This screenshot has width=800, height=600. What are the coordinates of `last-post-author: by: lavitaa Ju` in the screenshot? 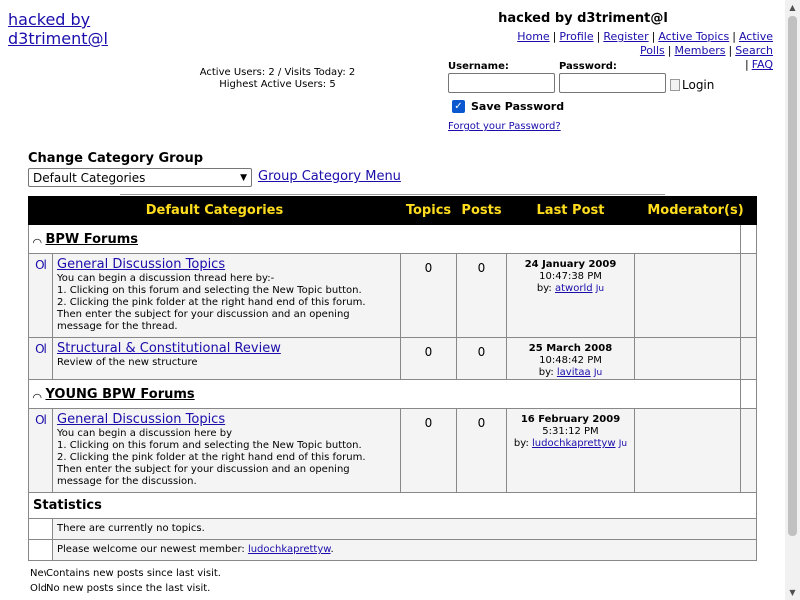 It's located at (570, 372).